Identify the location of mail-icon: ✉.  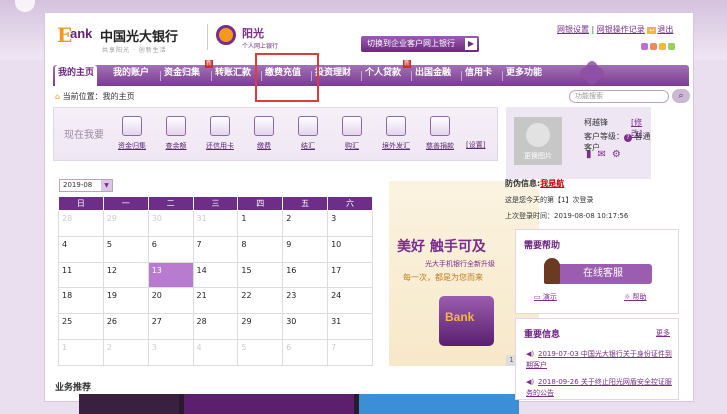
(605, 154).